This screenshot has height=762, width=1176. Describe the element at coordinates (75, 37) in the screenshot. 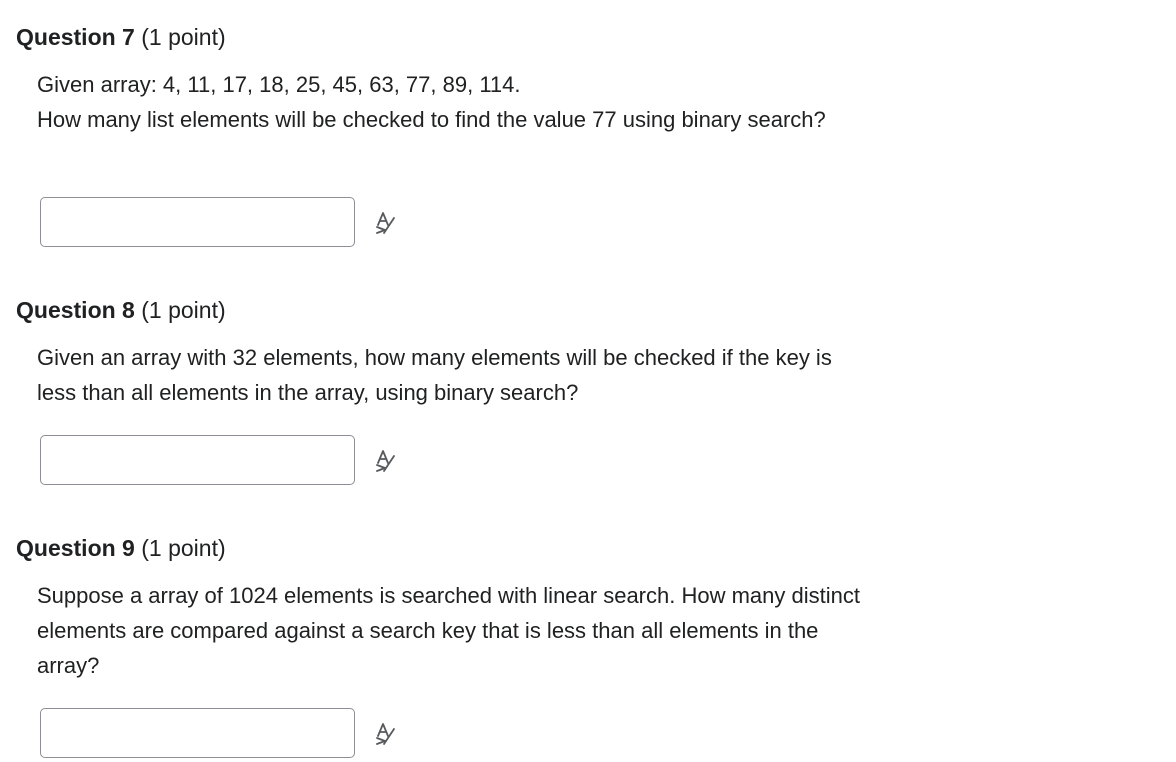

I see `question-title: Question 7` at that location.